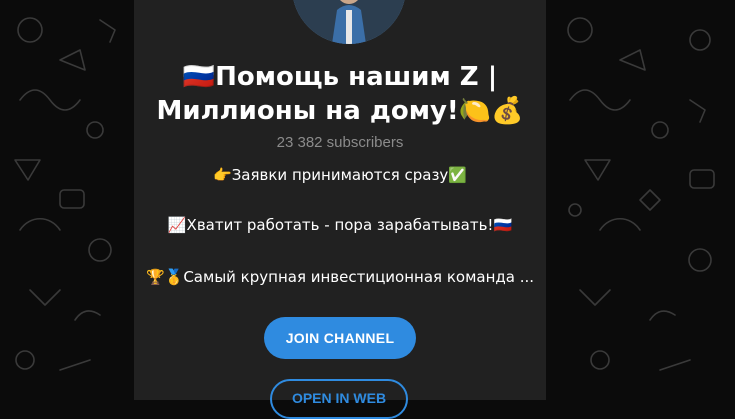 The width and height of the screenshot is (735, 419). Describe the element at coordinates (340, 225) in the screenshot. I see `description-line-2: 📈Хватит работать - пора зарабатывать!🇷🇺` at that location.